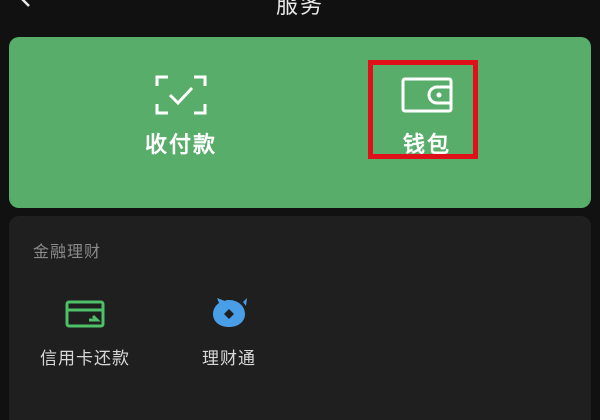  I want to click on licaitong-label: 理财通, so click(229, 359).